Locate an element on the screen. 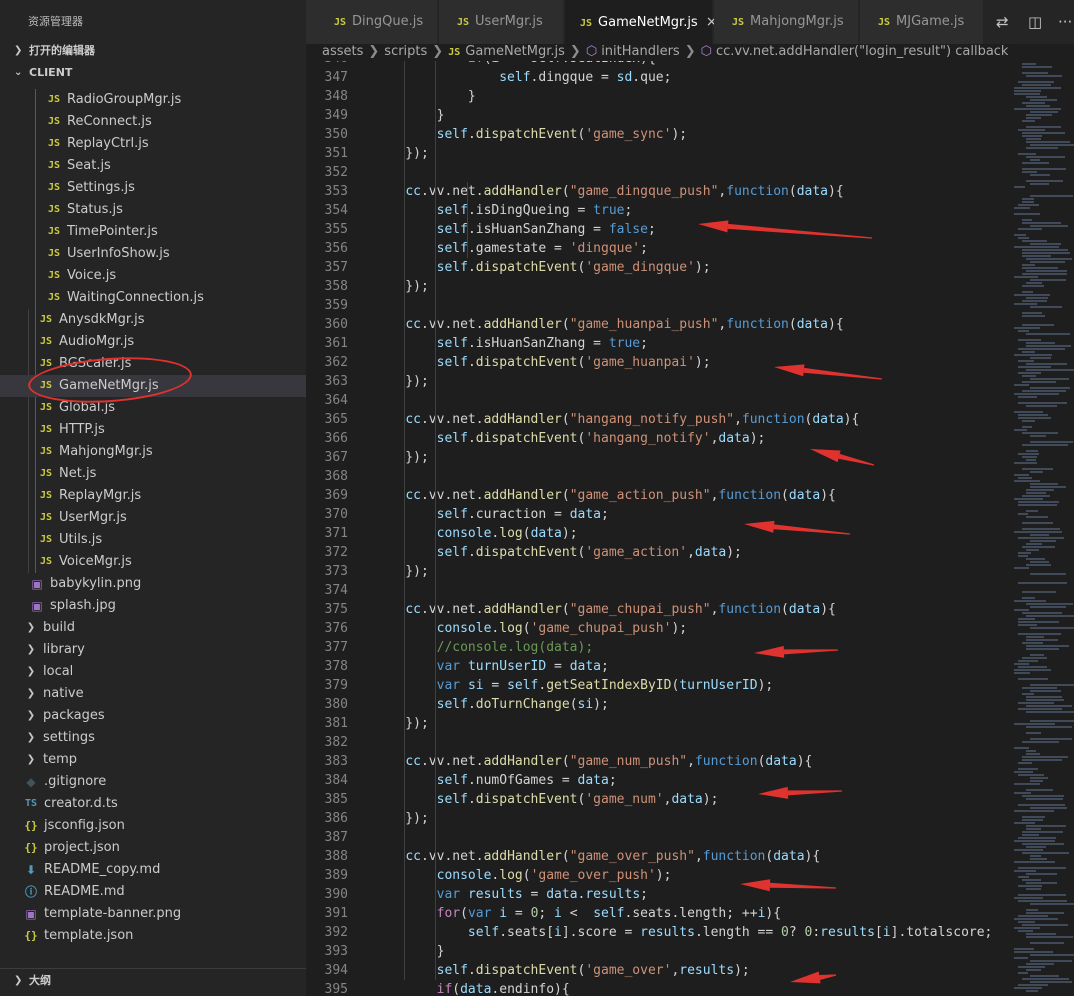  code-line: 357 self.dispatchEvent('game_dingque'); is located at coordinates (656, 267).